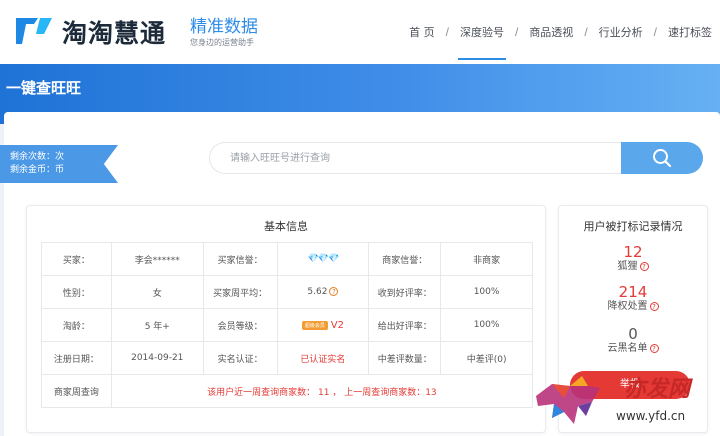 The width and height of the screenshot is (720, 436). What do you see at coordinates (482, 32) in the screenshot?
I see `nav-deep-check: 深度验号` at bounding box center [482, 32].